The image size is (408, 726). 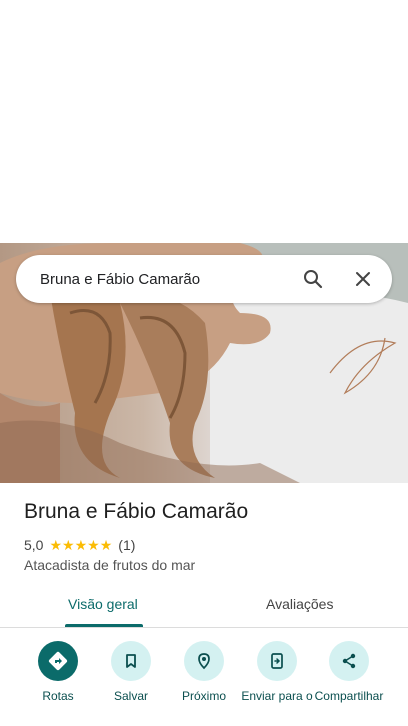 I want to click on tab-overview: Visão geral, so click(x=103, y=604).